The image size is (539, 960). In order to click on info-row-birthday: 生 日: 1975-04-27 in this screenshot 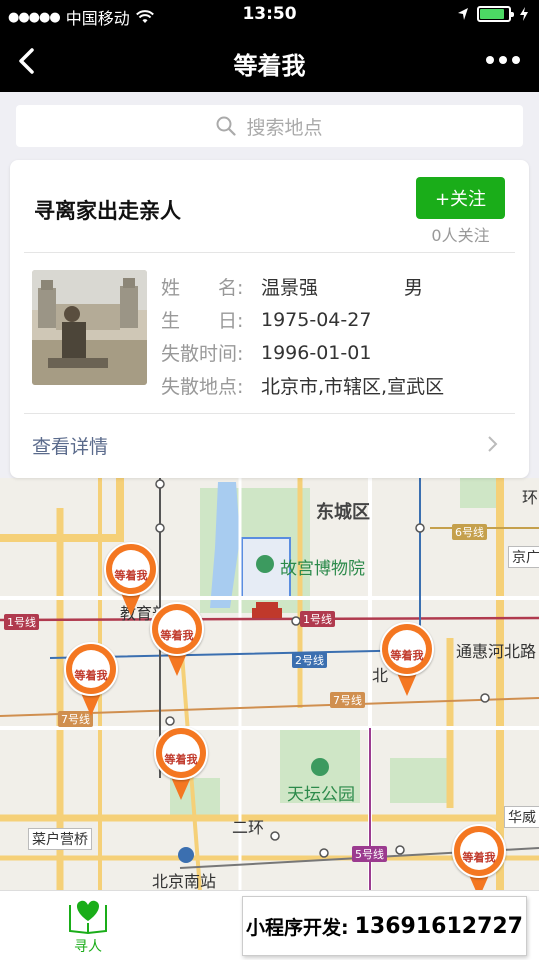, I will do `click(302, 319)`.